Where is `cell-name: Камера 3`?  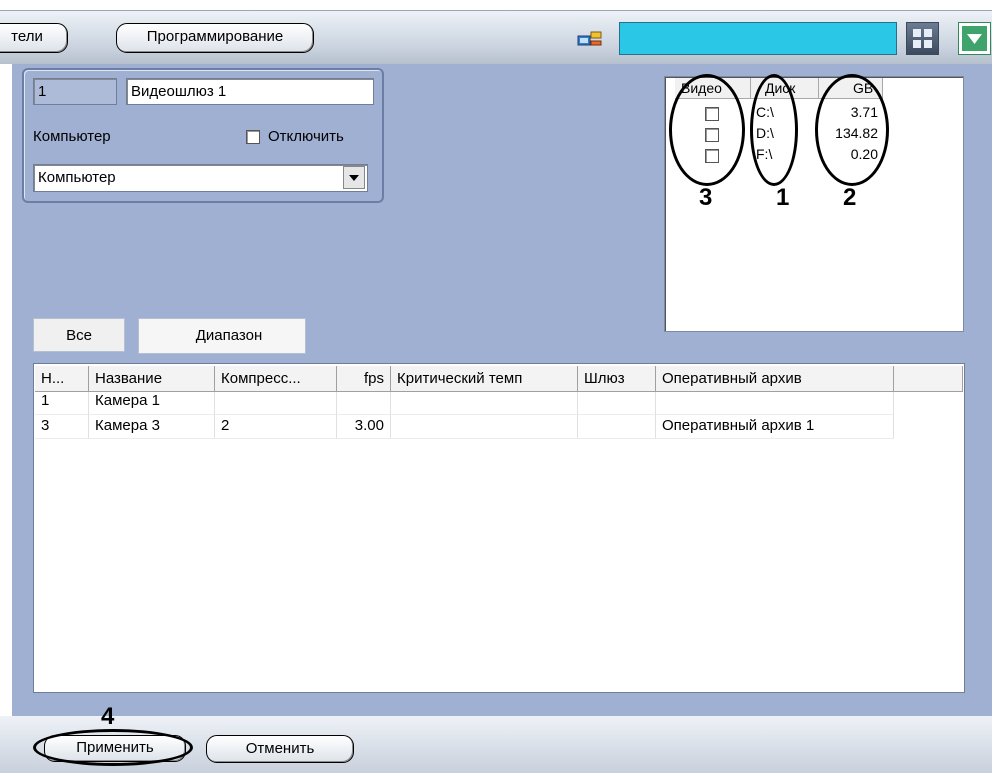 cell-name: Камера 3 is located at coordinates (152, 427).